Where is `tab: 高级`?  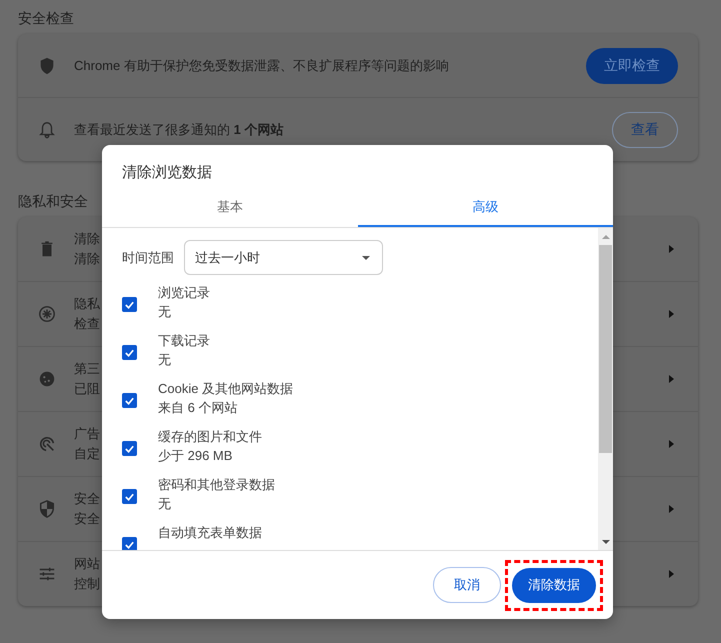 tab: 高级 is located at coordinates (485, 211).